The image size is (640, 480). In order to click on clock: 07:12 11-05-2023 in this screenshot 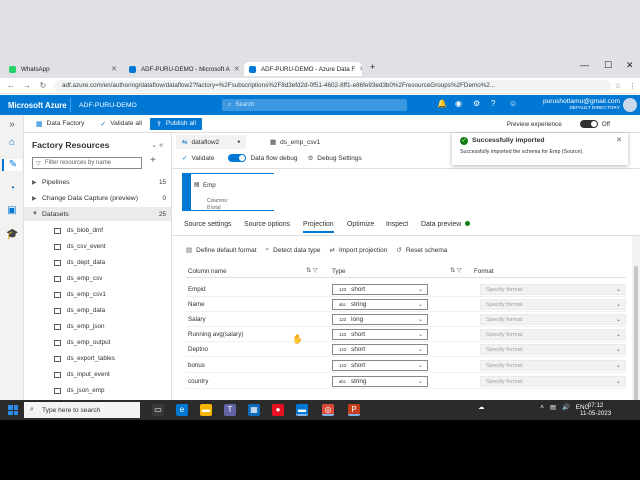, I will do `click(595, 410)`.